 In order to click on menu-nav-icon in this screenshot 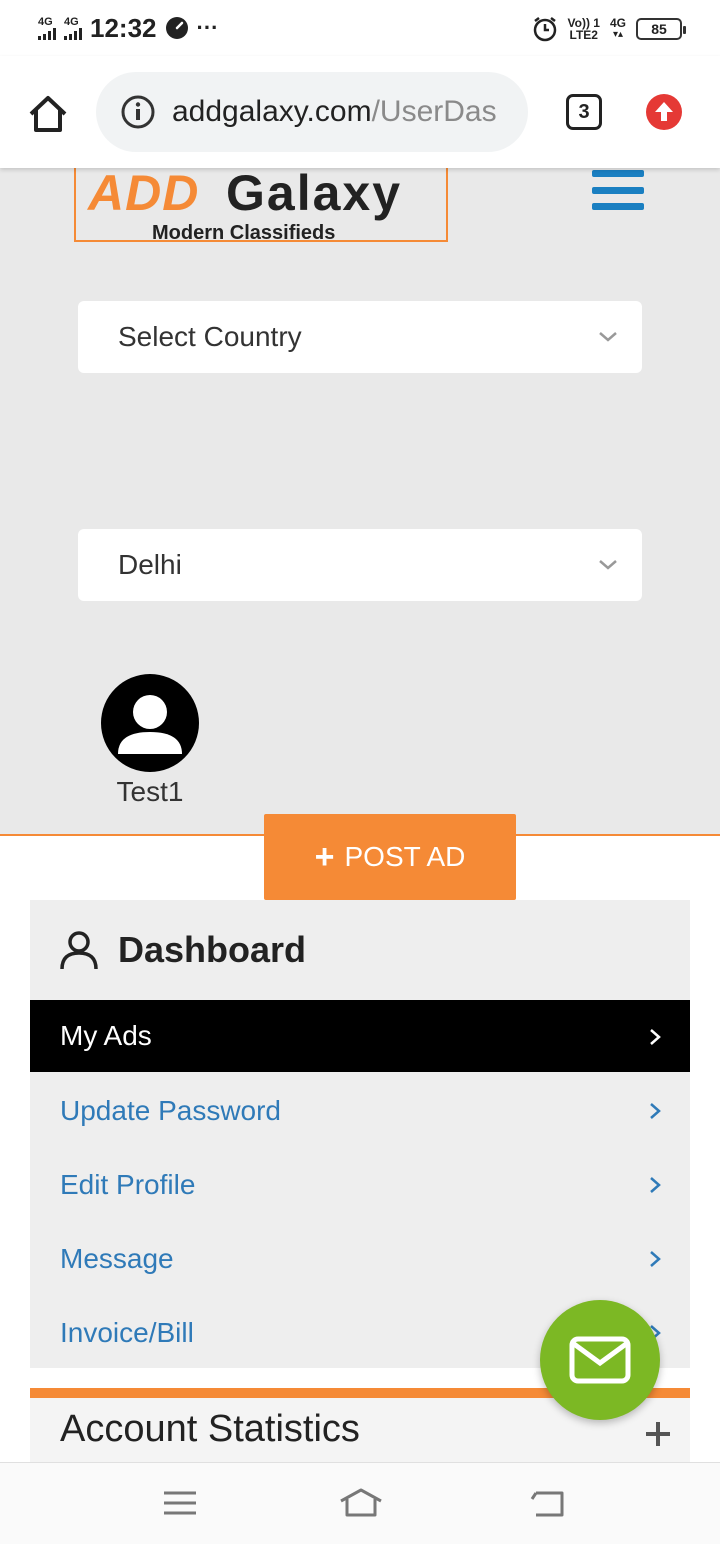, I will do `click(180, 1503)`.